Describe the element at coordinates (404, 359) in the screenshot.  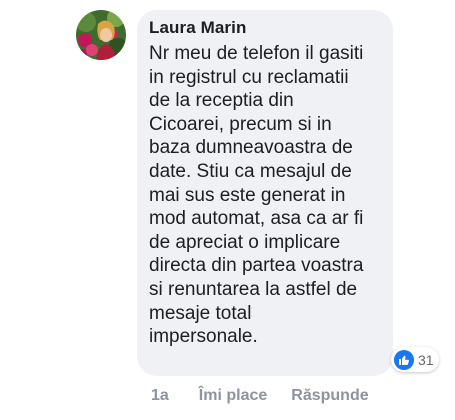
I see `thumbs-up-icon` at that location.